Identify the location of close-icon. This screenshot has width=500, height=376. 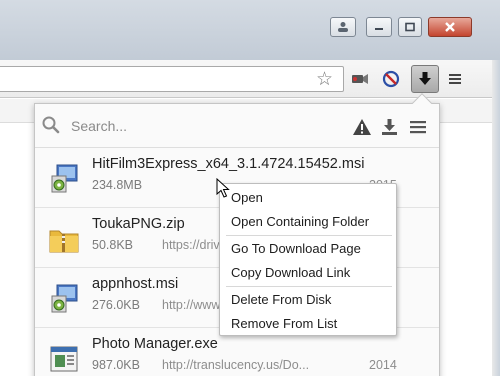
(450, 27).